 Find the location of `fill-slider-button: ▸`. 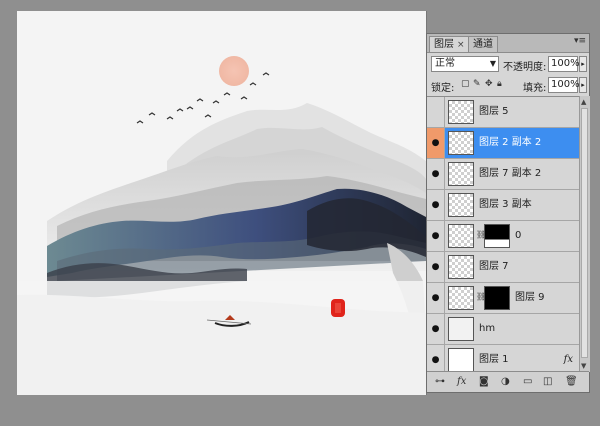

fill-slider-button: ▸ is located at coordinates (583, 85).